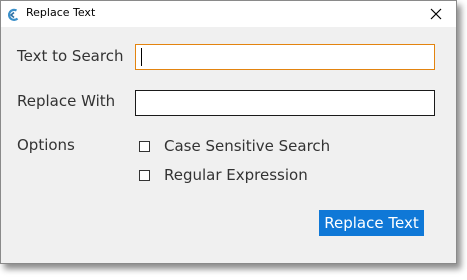 This screenshot has height=280, width=467. Describe the element at coordinates (285, 57) in the screenshot. I see `search-input` at that location.